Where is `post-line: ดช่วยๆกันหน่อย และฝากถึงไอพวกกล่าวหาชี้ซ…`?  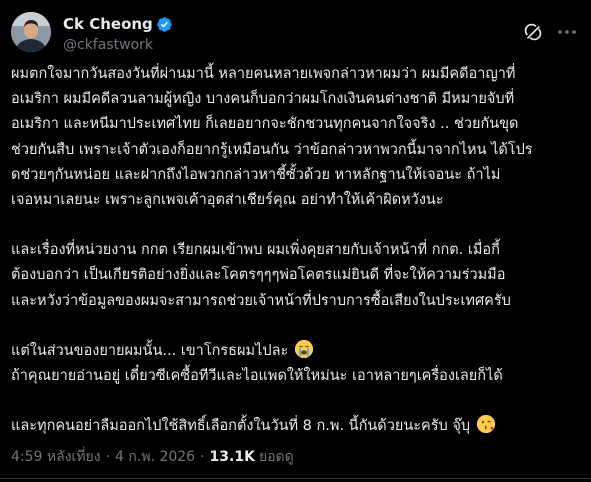
post-line: ดช่วยๆกันหน่อย และฝากถึงไอพวกกล่าวหาชี้ซ… is located at coordinates (256, 174).